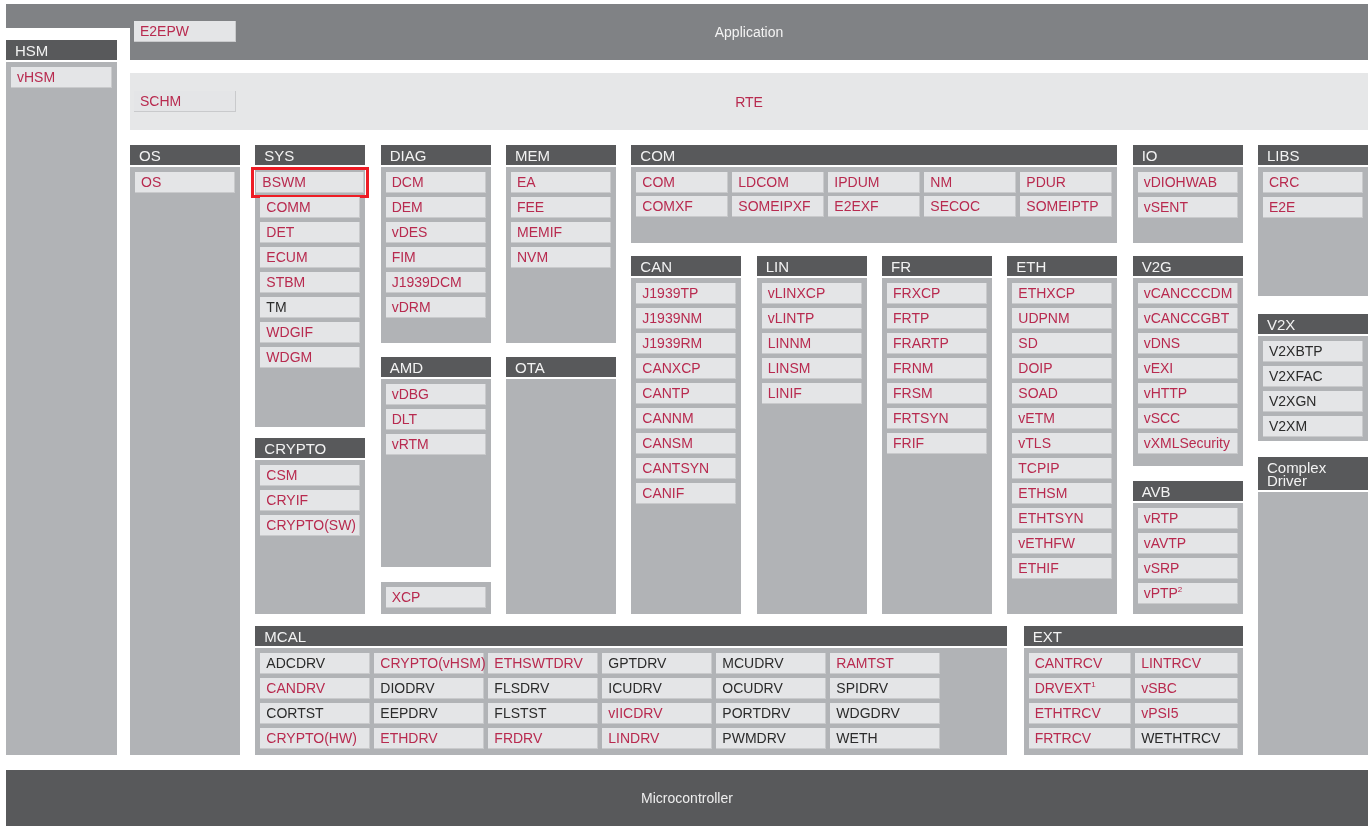 Image resolution: width=1370 pixels, height=826 pixels. Describe the element at coordinates (1062, 318) in the screenshot. I see `module-block: UDPNM` at that location.